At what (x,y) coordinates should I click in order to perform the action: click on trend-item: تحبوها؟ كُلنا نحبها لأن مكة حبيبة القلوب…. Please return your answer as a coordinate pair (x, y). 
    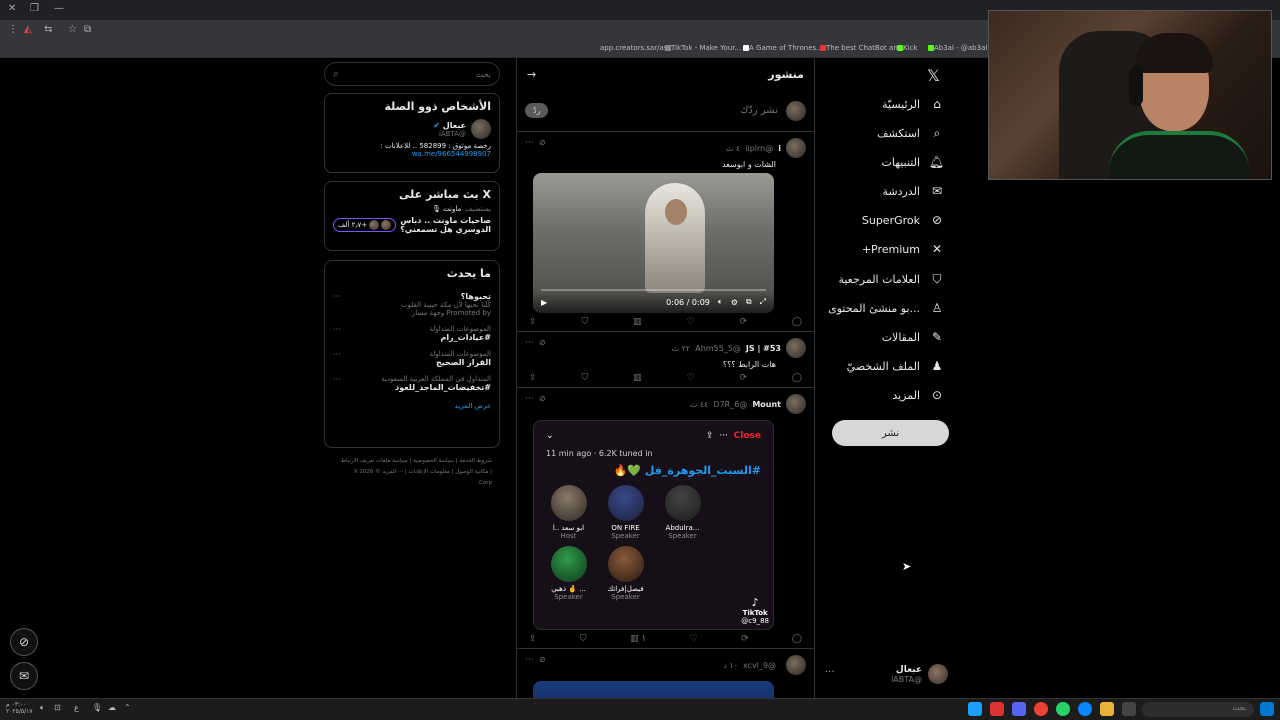
    Looking at the image, I should click on (412, 304).